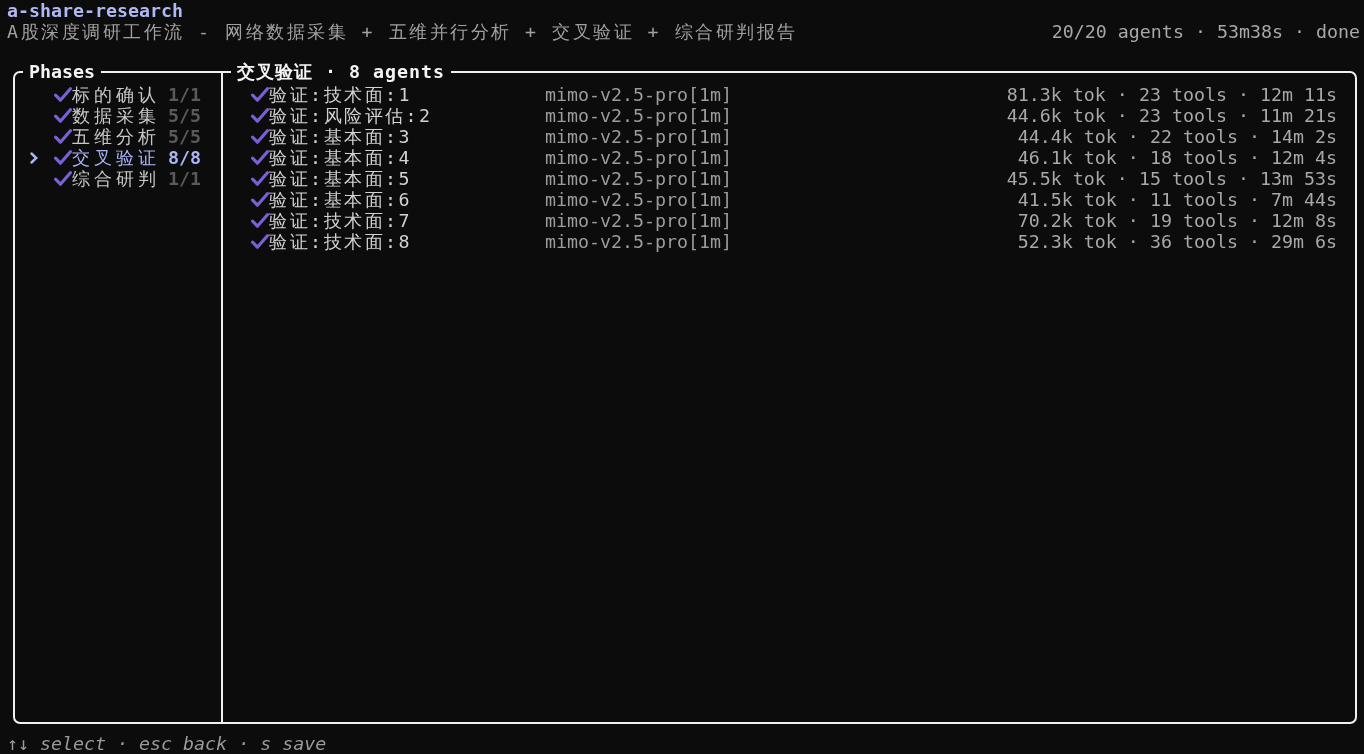  Describe the element at coordinates (1171, 178) in the screenshot. I see `agent-stats: 45.5k tok · 15 tools · 13m 53s` at that location.